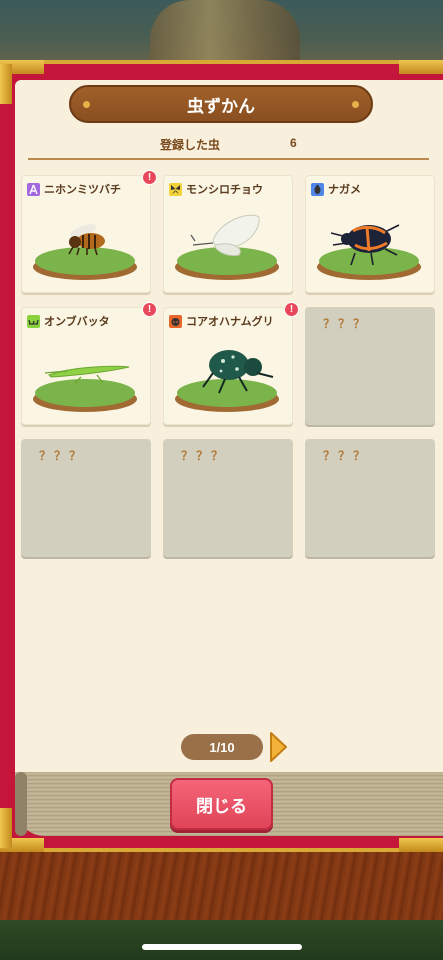 This screenshot has width=443, height=960. Describe the element at coordinates (221, 903) in the screenshot. I see `background-ground` at that location.